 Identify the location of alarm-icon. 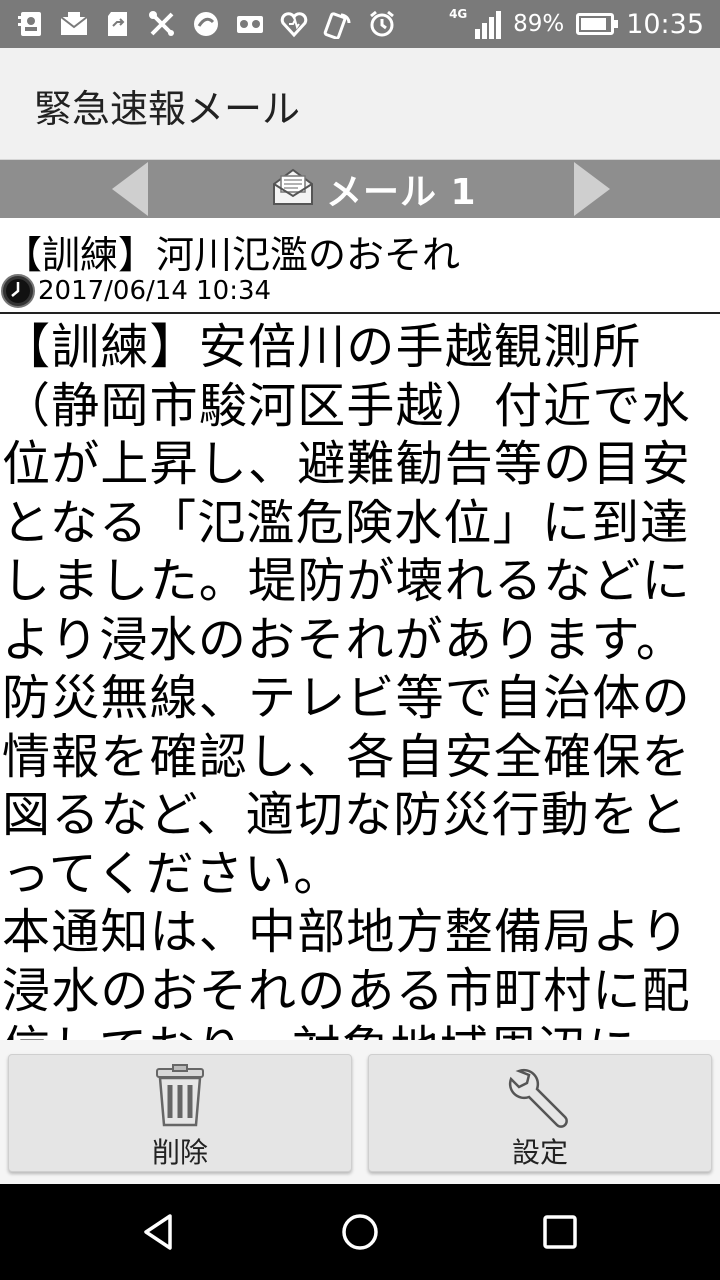
(382, 24).